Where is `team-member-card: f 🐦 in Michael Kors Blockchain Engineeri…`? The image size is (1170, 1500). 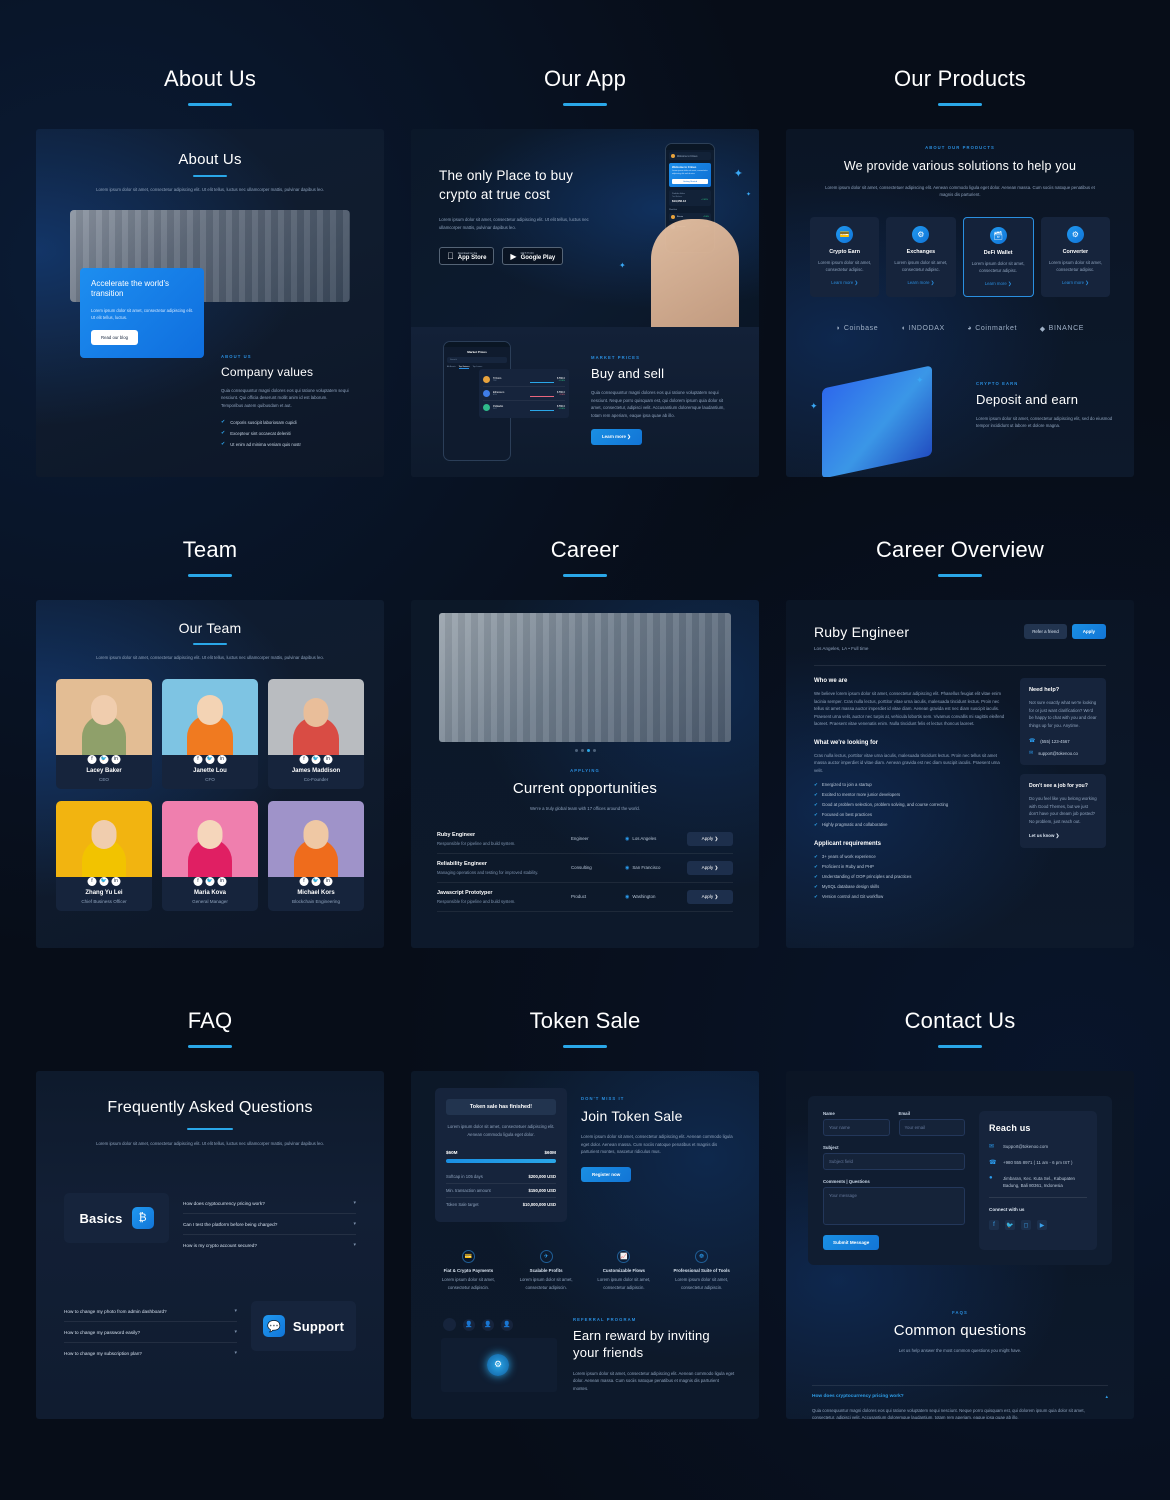
team-member-card: f 🐦 in Michael Kors Blockchain Engineeri… is located at coordinates (316, 855).